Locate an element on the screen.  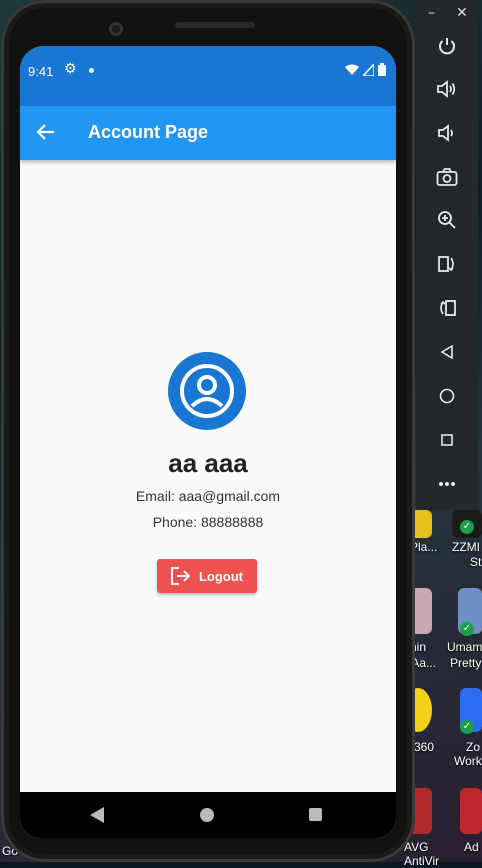
logout-label: Logout is located at coordinates (221, 576).